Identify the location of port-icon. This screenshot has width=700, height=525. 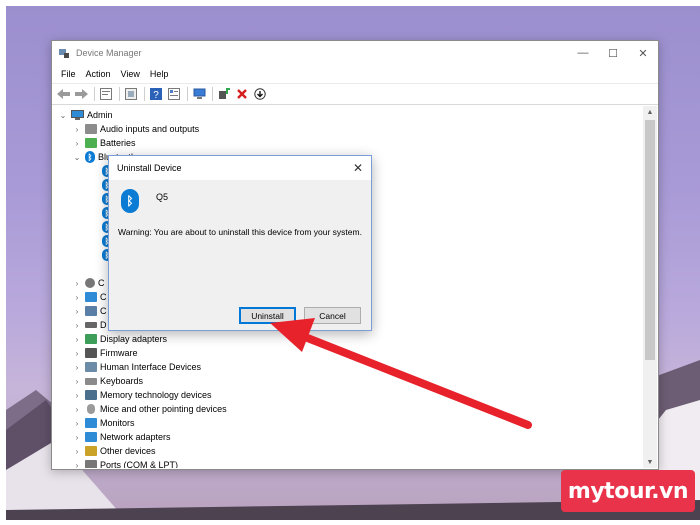
(91, 464).